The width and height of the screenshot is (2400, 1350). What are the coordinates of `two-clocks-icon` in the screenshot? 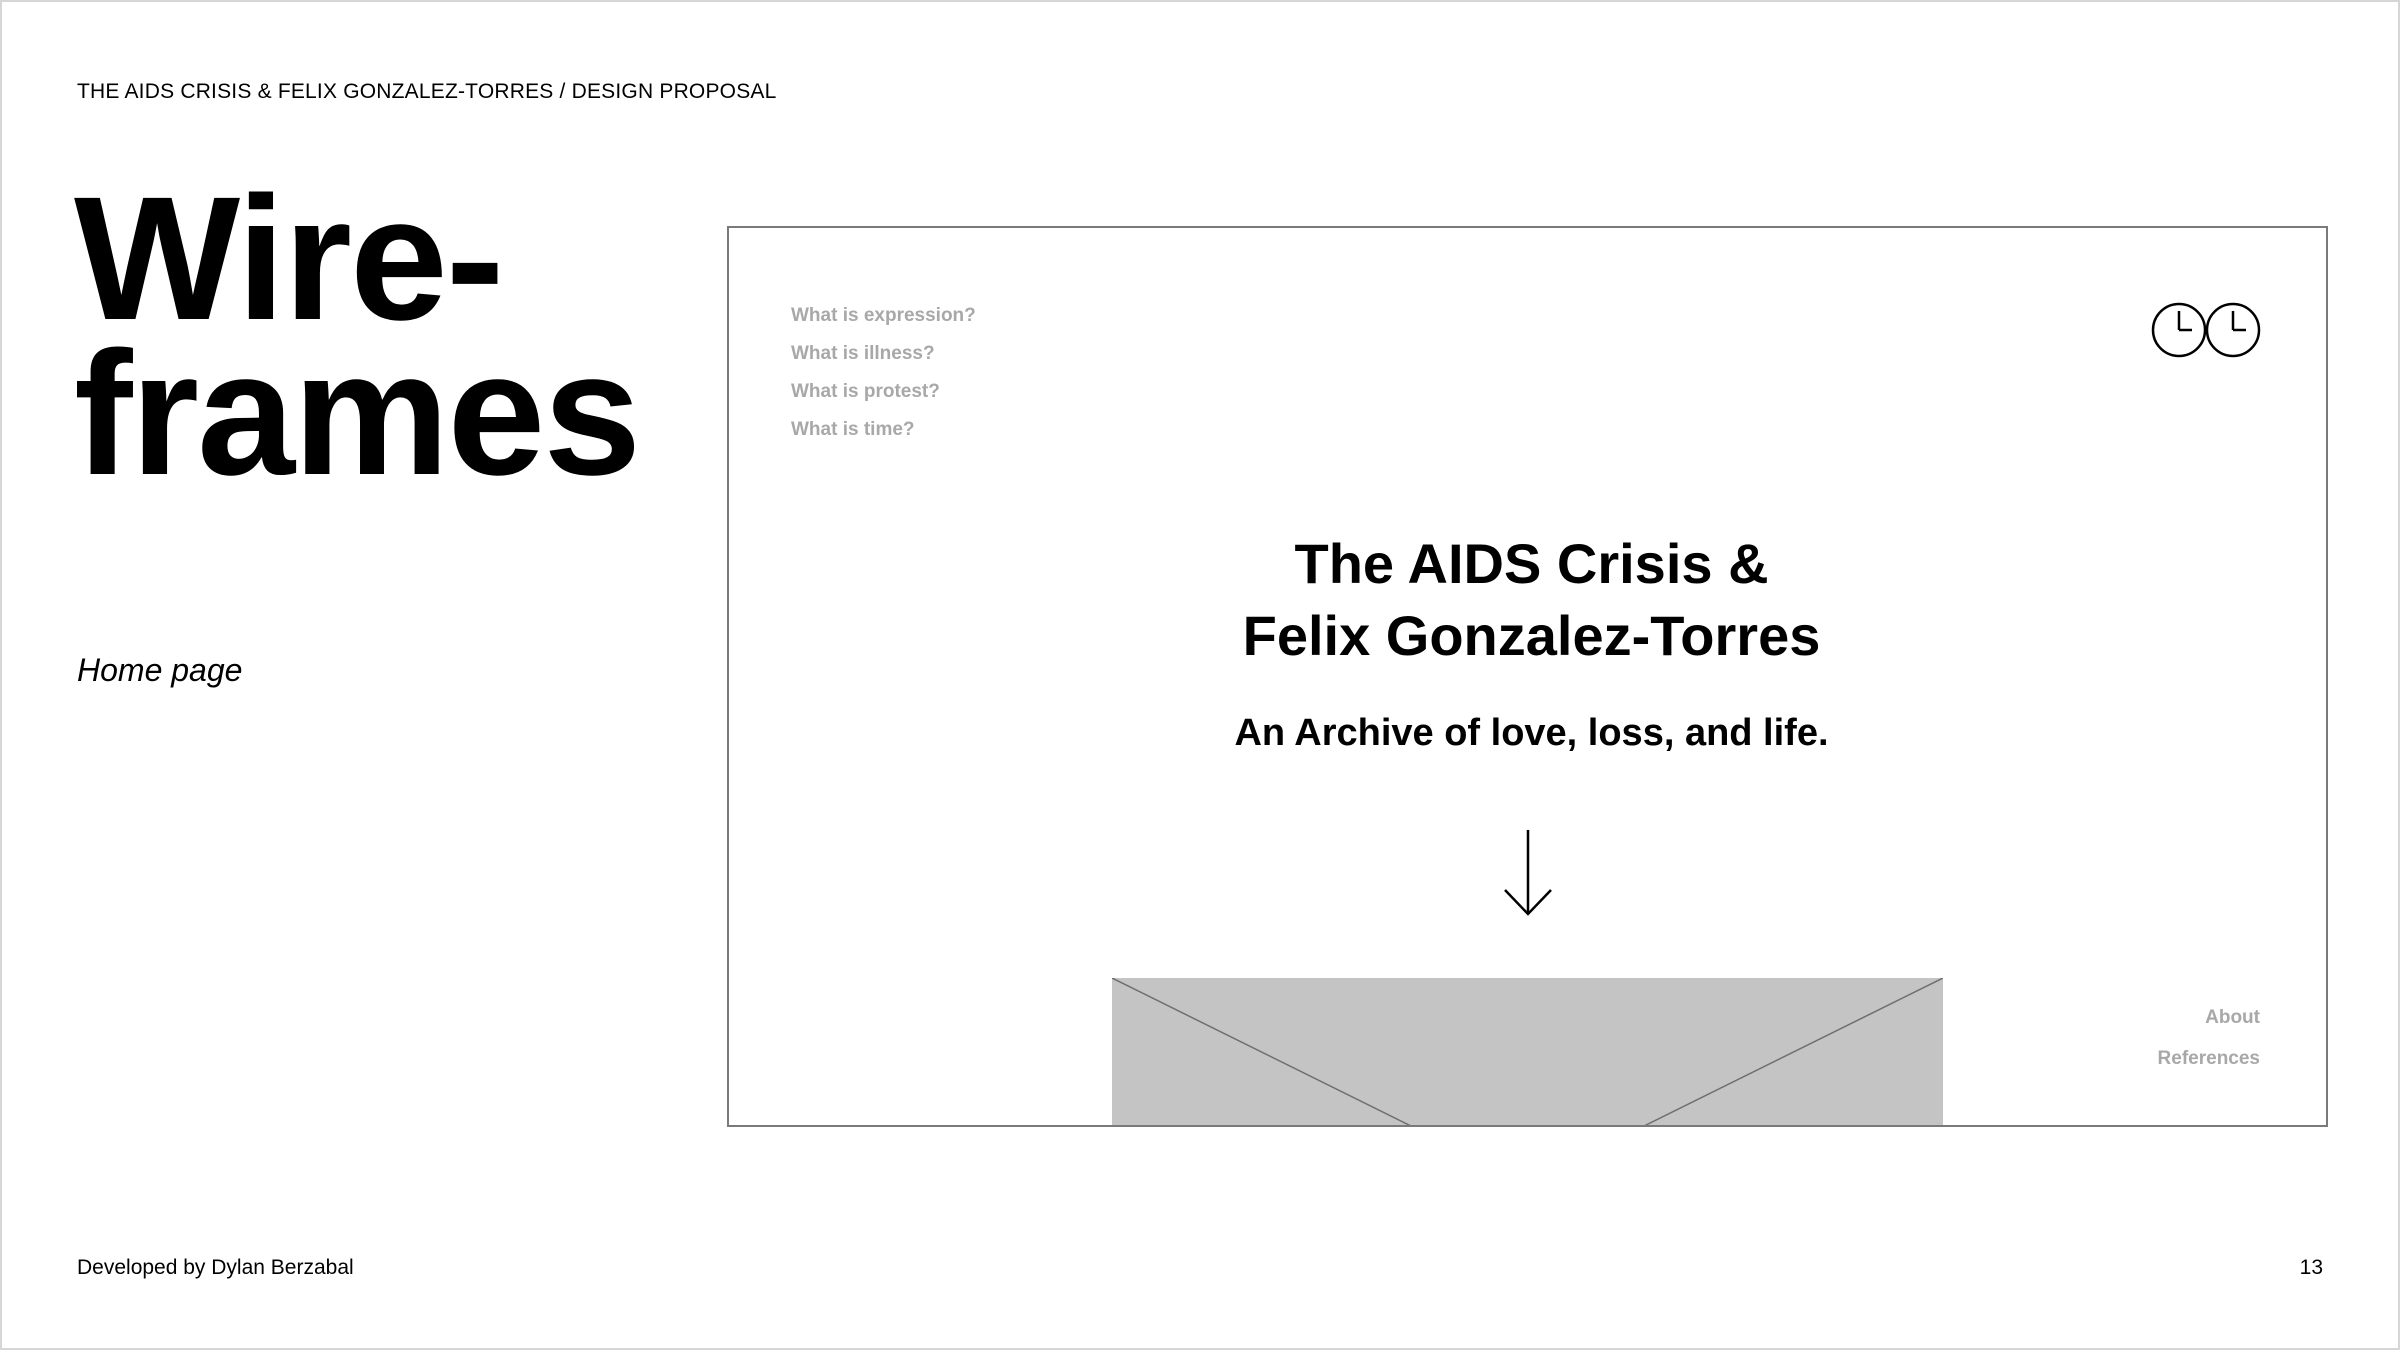 It's located at (2206, 330).